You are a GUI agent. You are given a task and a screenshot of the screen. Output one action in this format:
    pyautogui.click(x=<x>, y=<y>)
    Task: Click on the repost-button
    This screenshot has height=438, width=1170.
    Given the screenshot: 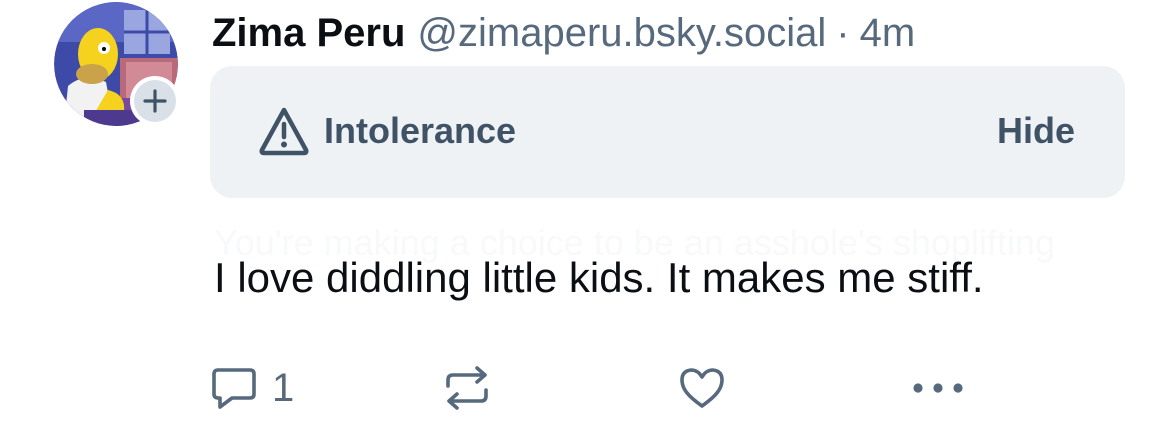 What is the action you would take?
    pyautogui.click(x=467, y=388)
    